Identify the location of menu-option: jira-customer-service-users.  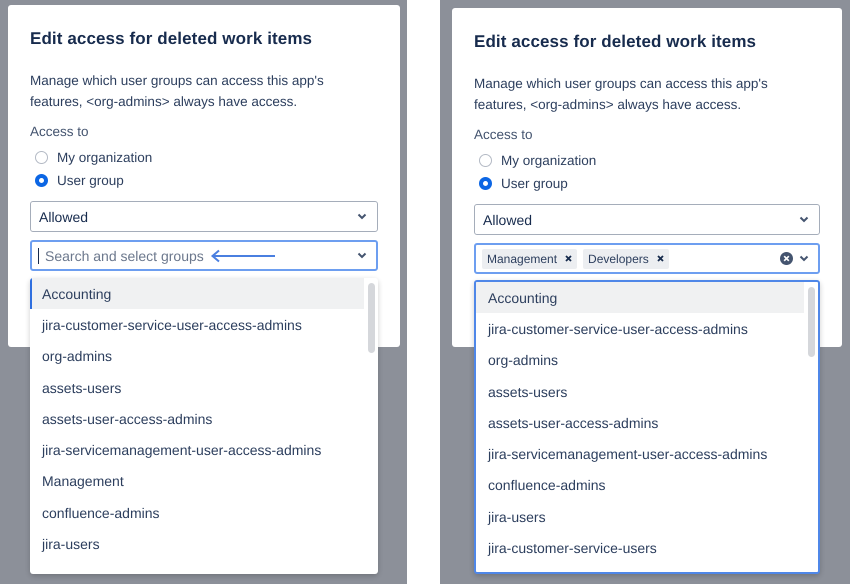
(640, 548).